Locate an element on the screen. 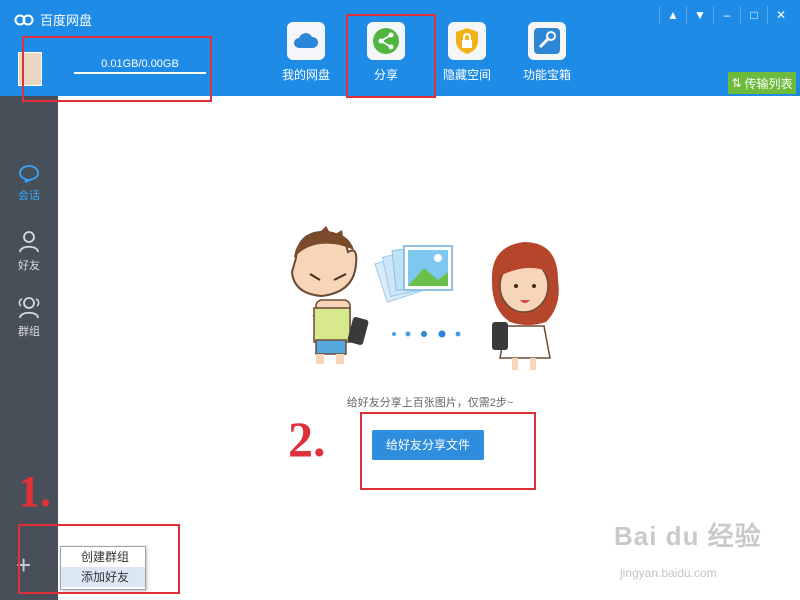 This screenshot has height=600, width=800. sidebar-item-groups: 群组 is located at coordinates (29, 317).